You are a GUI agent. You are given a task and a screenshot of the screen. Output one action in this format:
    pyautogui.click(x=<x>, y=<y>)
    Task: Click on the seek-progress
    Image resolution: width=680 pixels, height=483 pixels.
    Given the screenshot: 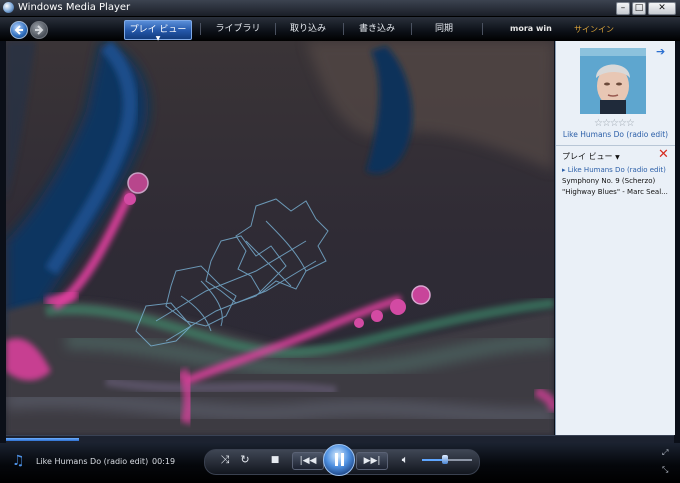 What is the action you would take?
    pyautogui.click(x=43, y=439)
    